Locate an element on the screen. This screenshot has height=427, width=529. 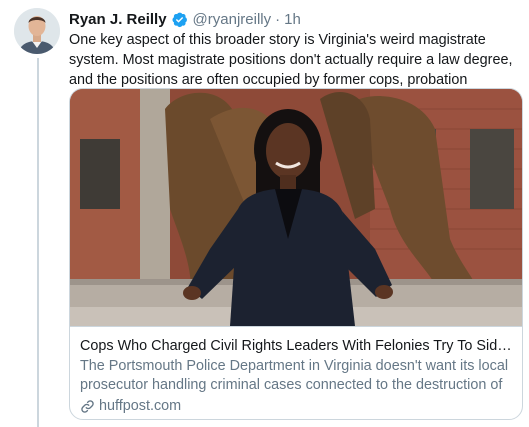
tweet-header: Ryan J. Reilly @ryanjreilly · 1h is located at coordinates (294, 19).